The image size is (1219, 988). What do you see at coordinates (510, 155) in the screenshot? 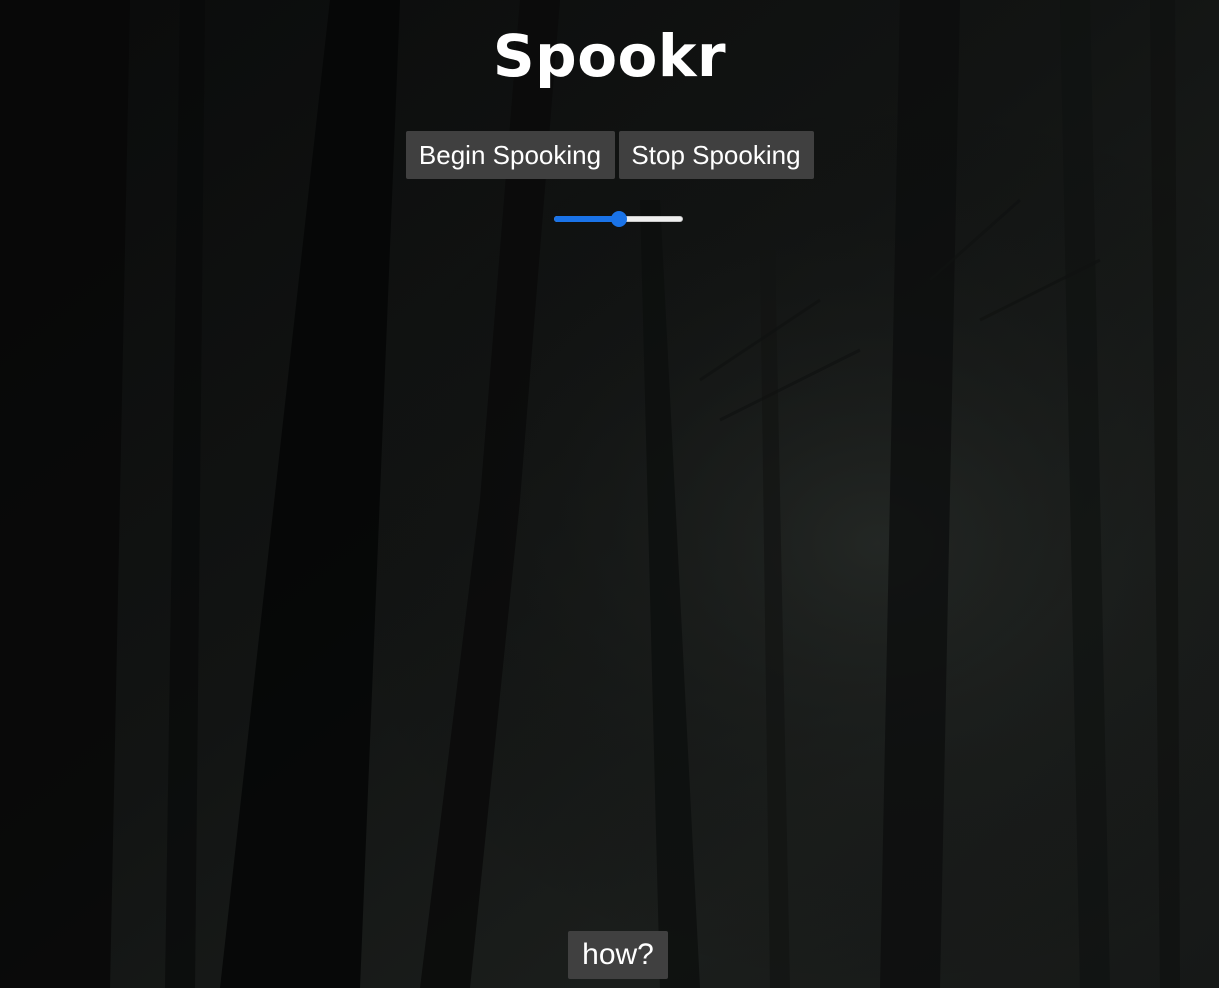
I see `begin-spooking-button: Begin Spooking` at bounding box center [510, 155].